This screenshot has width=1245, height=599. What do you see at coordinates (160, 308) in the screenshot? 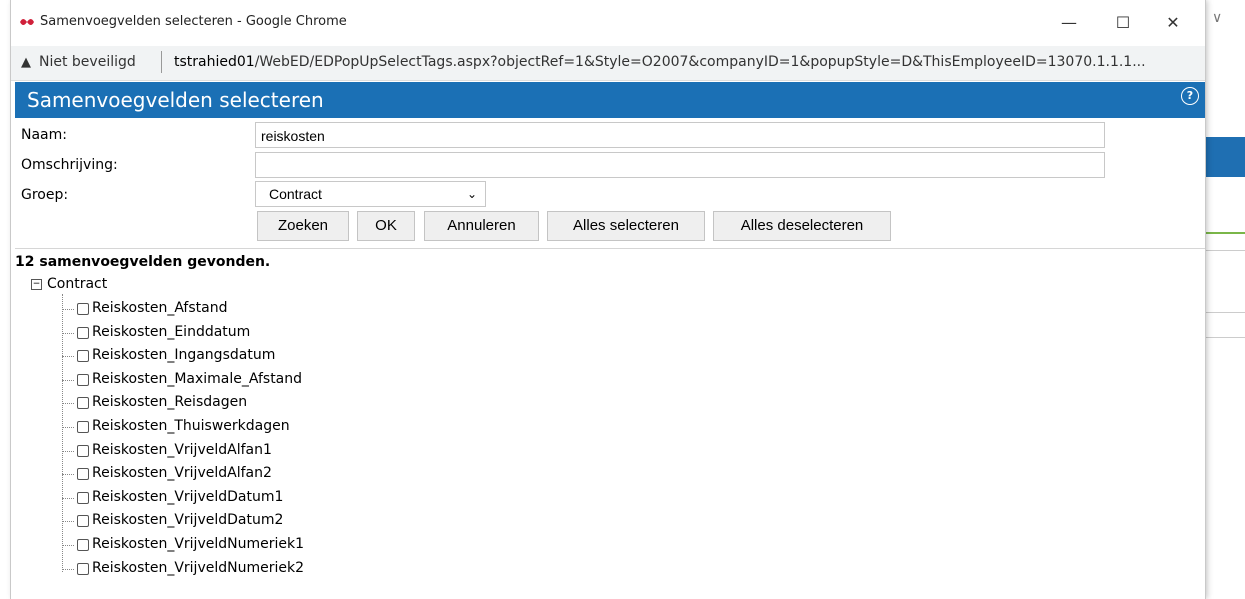
I see `tree-item-label: Reiskosten_Afstand` at bounding box center [160, 308].